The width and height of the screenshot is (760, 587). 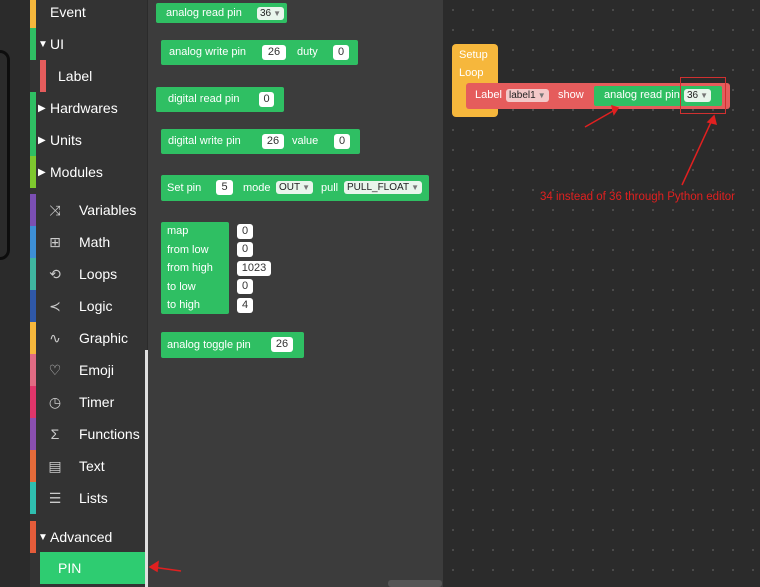 I want to click on sidebar-item-label: Math, so click(x=95, y=242).